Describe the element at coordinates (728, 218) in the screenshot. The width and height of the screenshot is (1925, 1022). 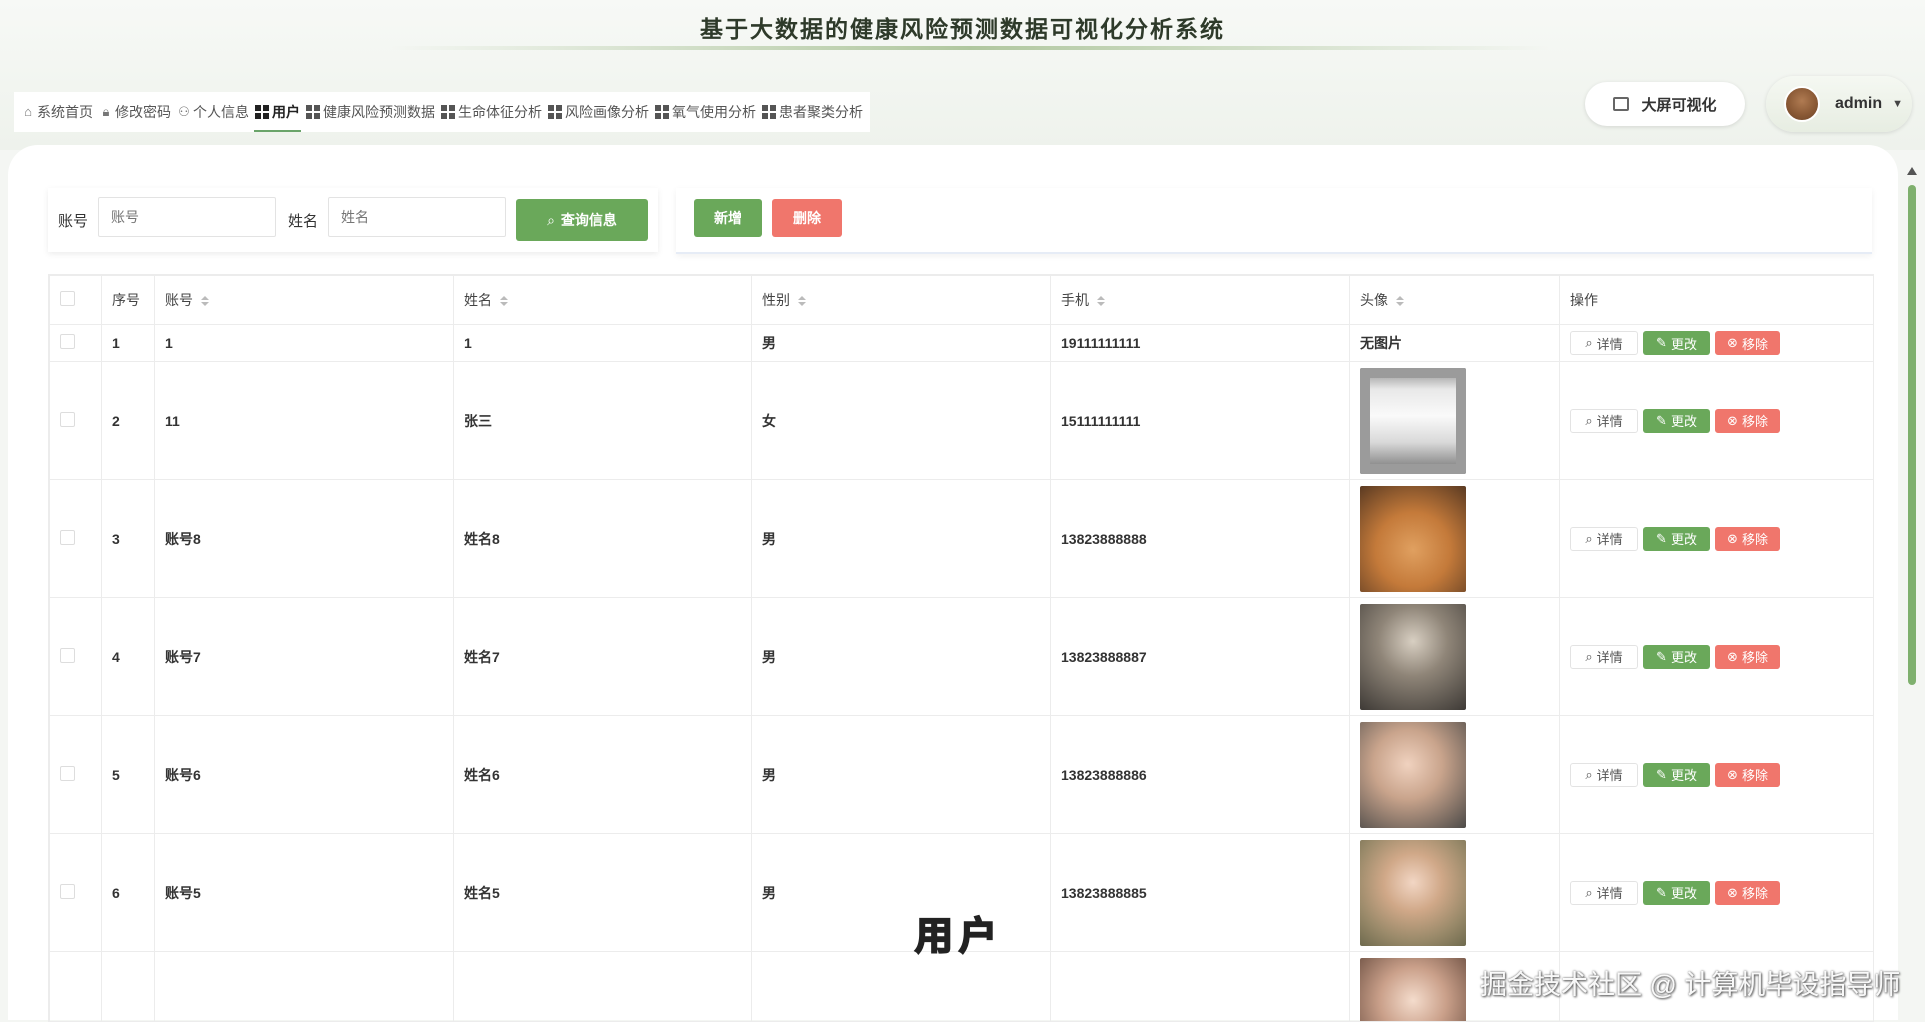
I see `add-button: 新增` at that location.